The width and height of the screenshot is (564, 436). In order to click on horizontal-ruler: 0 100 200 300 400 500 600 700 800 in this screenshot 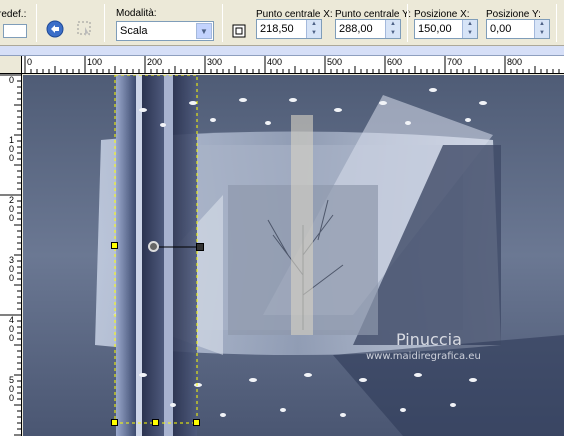, I will do `click(293, 65)`.